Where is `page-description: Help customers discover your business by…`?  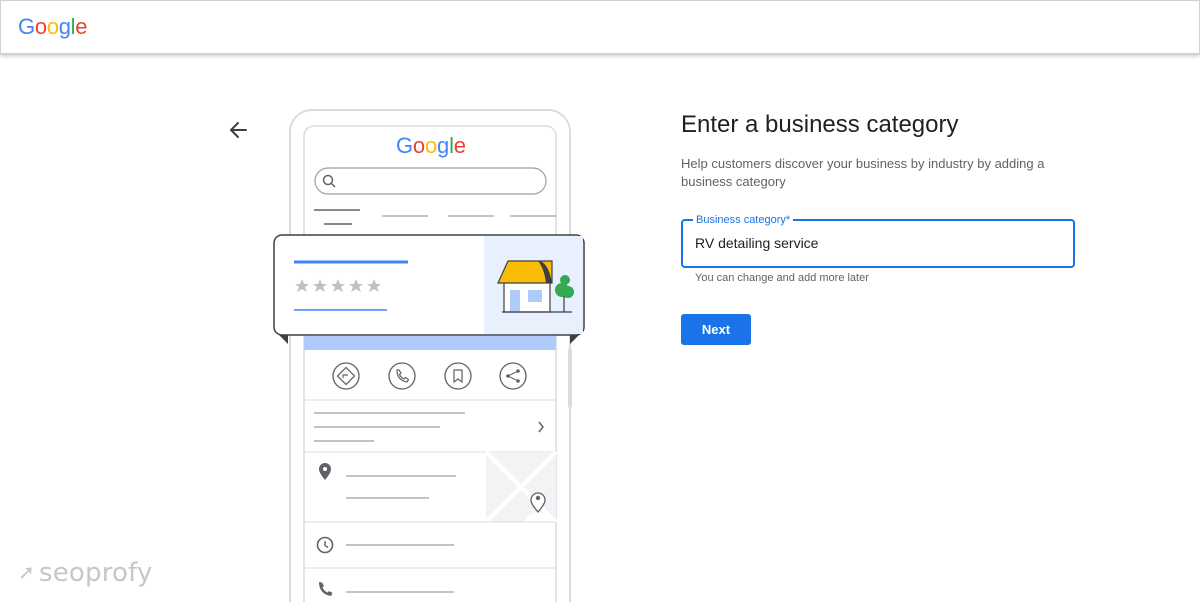 page-description: Help customers discover your business by… is located at coordinates (863, 172).